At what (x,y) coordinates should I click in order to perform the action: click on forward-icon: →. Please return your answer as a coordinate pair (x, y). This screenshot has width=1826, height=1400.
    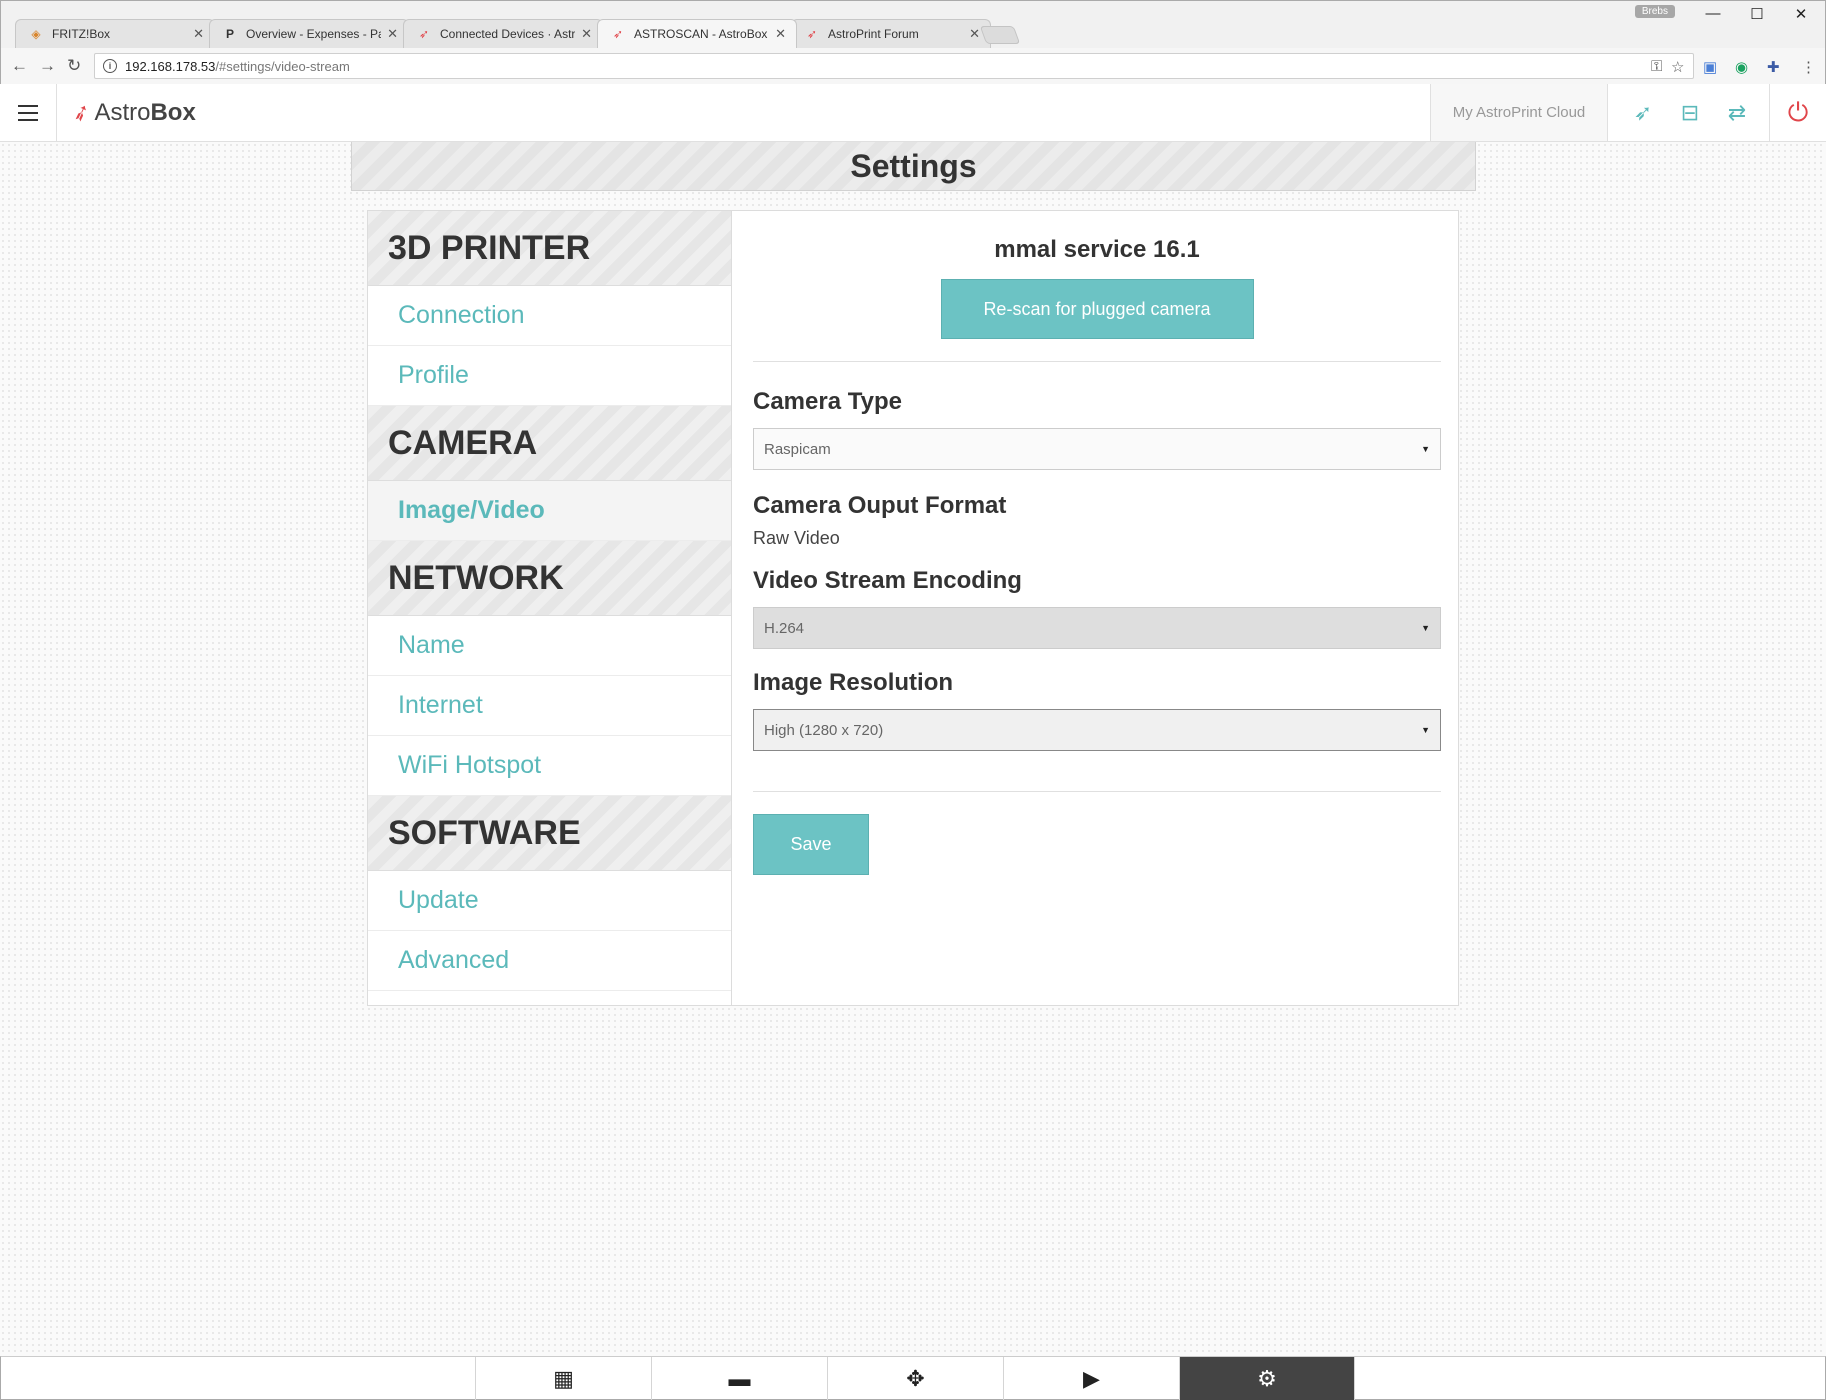
    Looking at the image, I should click on (47, 66).